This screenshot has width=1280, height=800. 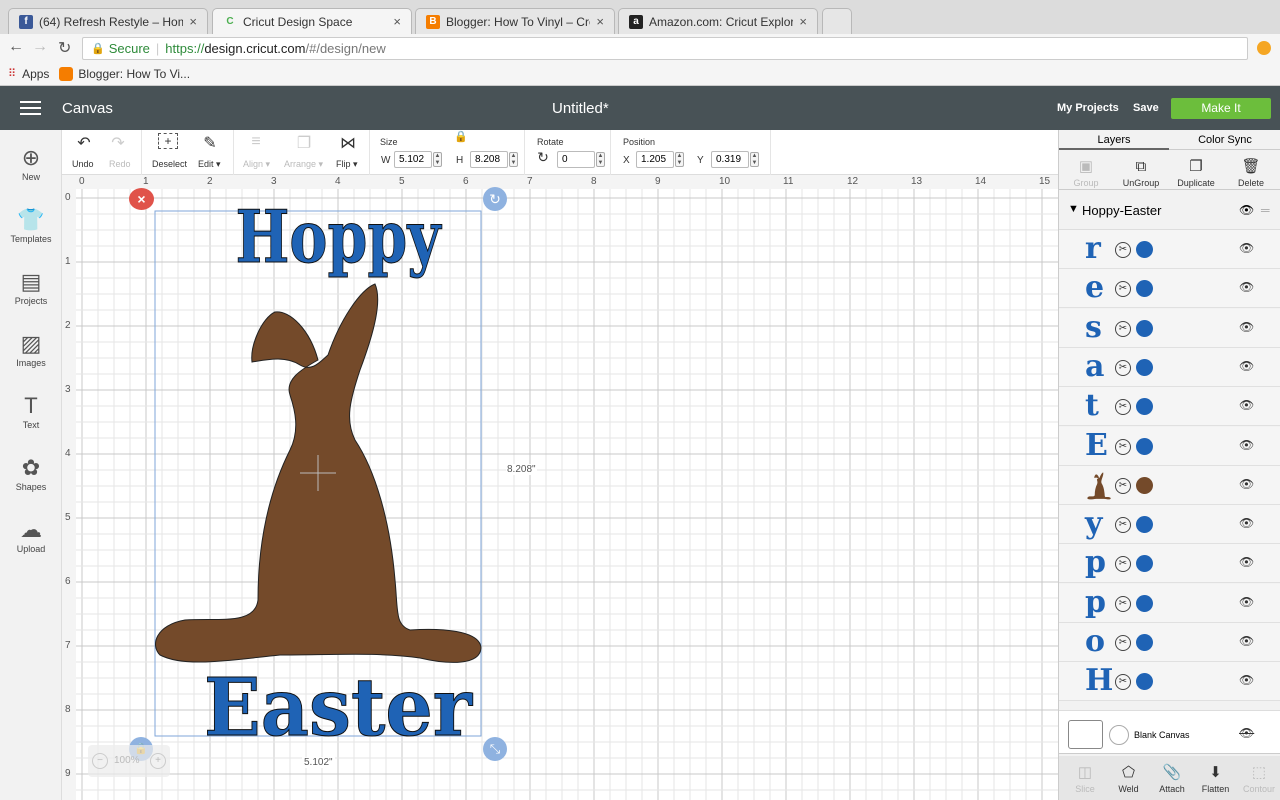 I want to click on tab-color-sync: Color Sync, so click(x=1224, y=140).